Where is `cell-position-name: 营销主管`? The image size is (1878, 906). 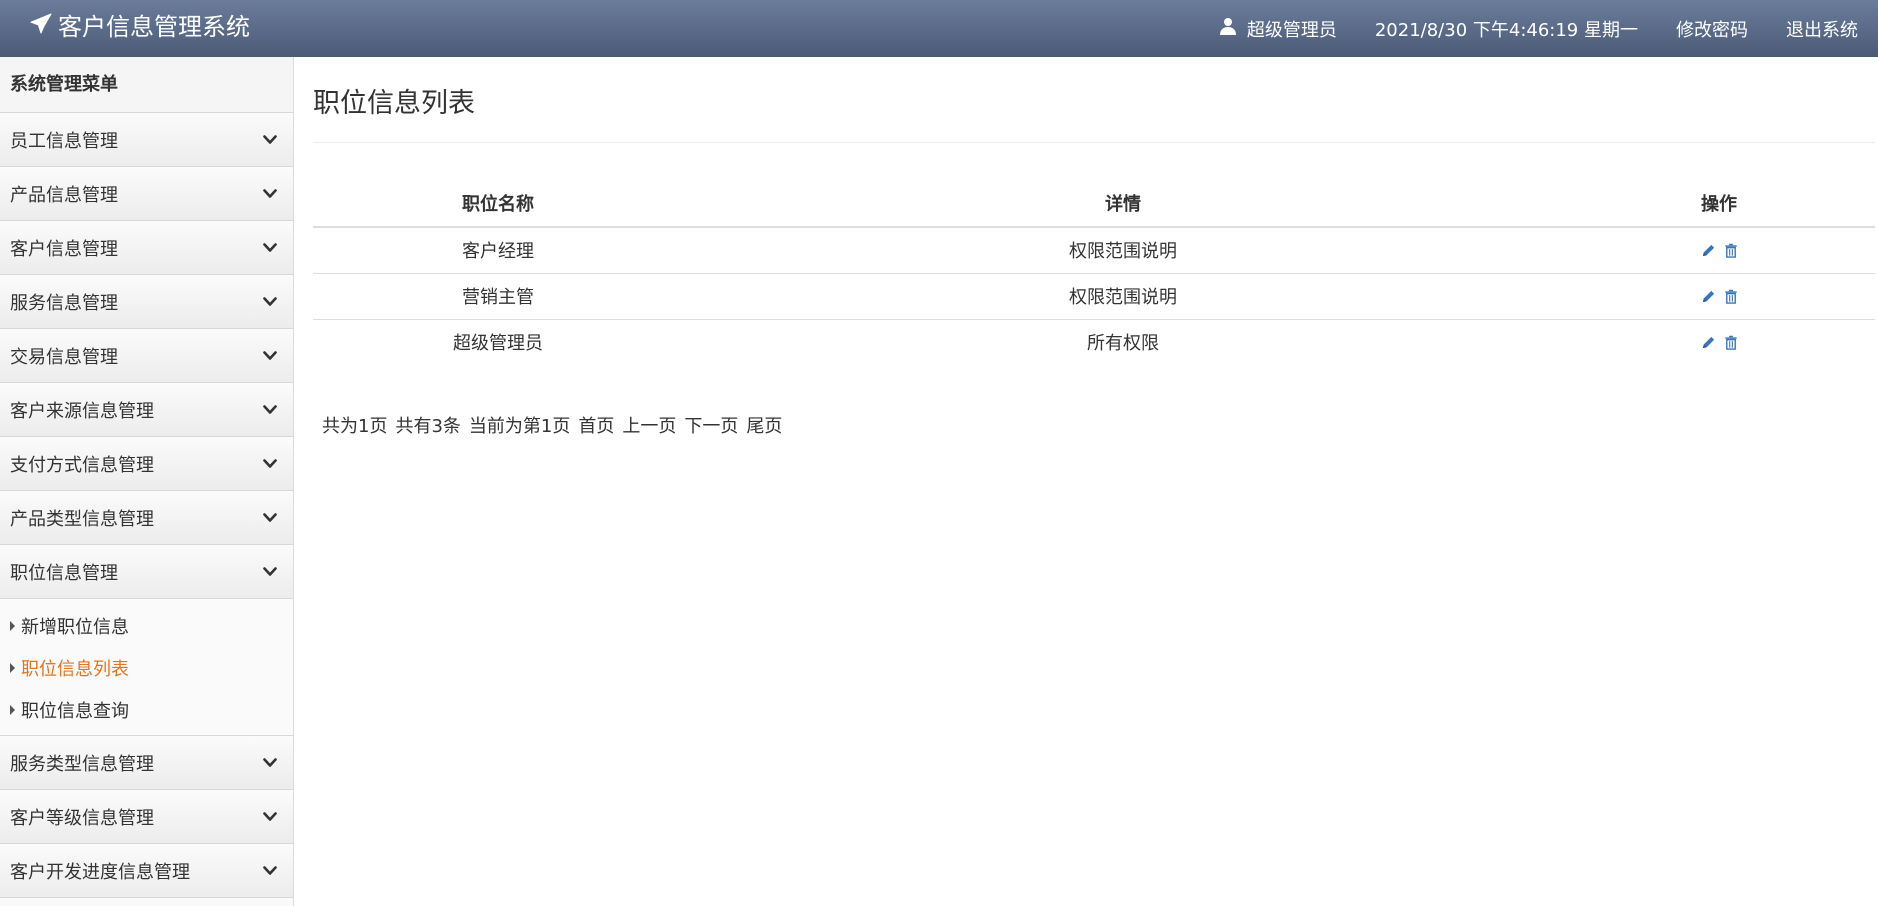 cell-position-name: 营销主管 is located at coordinates (498, 295).